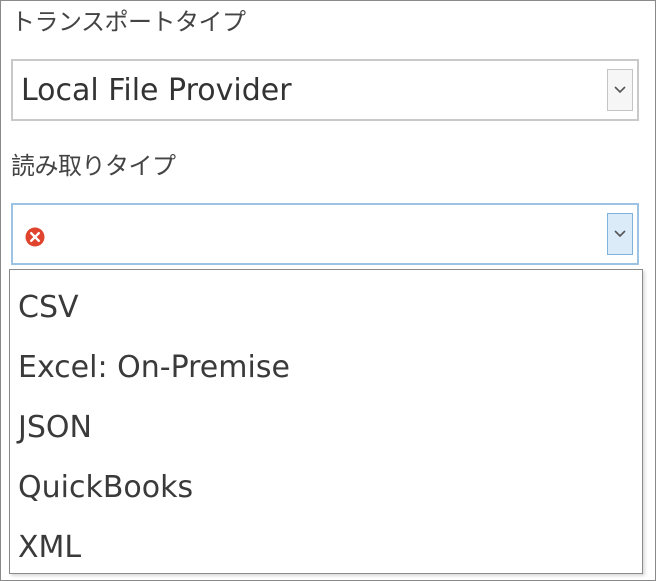  What do you see at coordinates (35, 237) in the screenshot?
I see `error-circle-icon` at bounding box center [35, 237].